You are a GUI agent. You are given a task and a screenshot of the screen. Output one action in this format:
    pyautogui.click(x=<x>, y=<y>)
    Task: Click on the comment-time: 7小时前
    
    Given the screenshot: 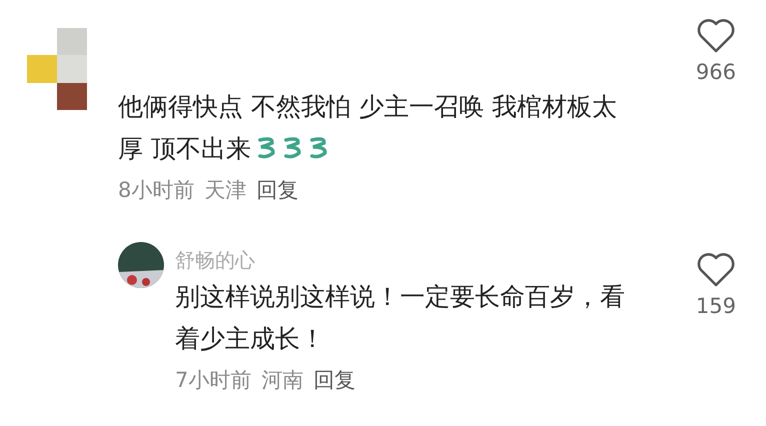 What is the action you would take?
    pyautogui.click(x=213, y=380)
    